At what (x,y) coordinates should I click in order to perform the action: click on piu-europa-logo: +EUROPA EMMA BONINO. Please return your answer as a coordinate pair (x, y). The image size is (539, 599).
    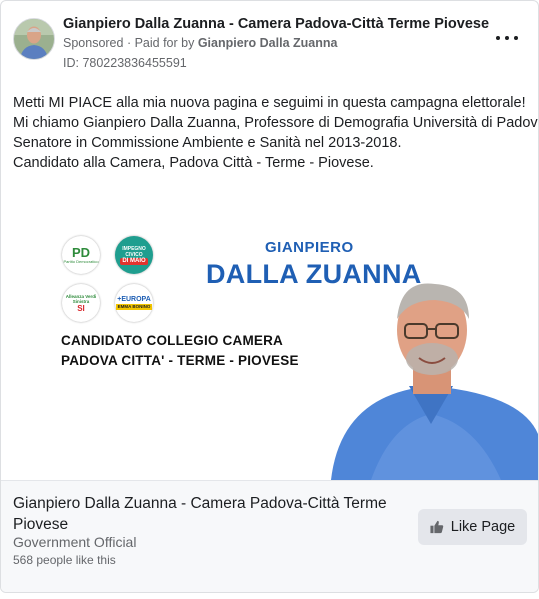
    Looking at the image, I should click on (134, 303).